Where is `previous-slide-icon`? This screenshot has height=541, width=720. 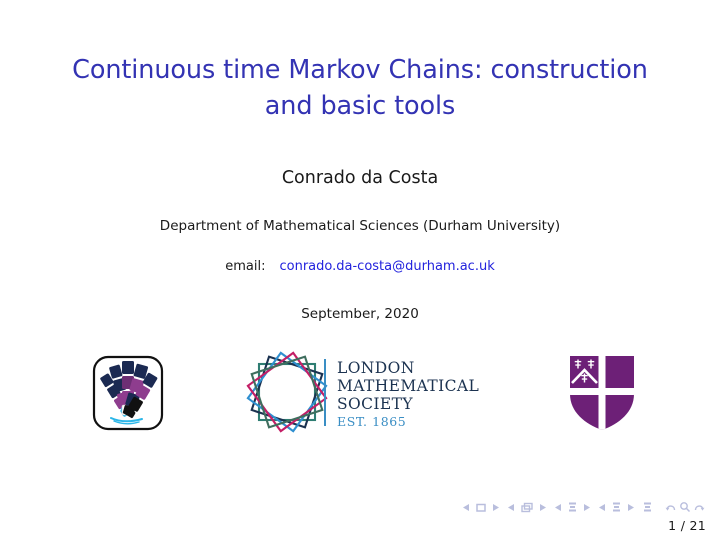
previous-slide-icon is located at coordinates (511, 507).